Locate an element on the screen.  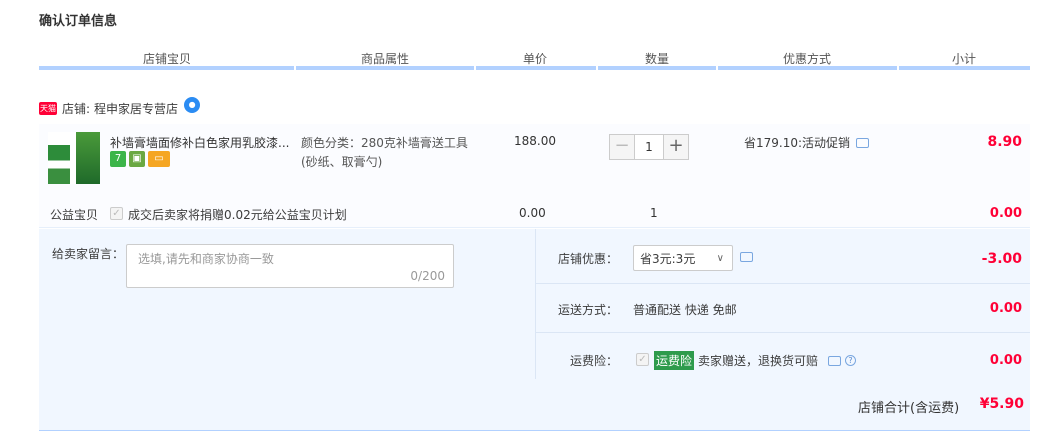
service-badges: 7 ▣ ▭ is located at coordinates (140, 159).